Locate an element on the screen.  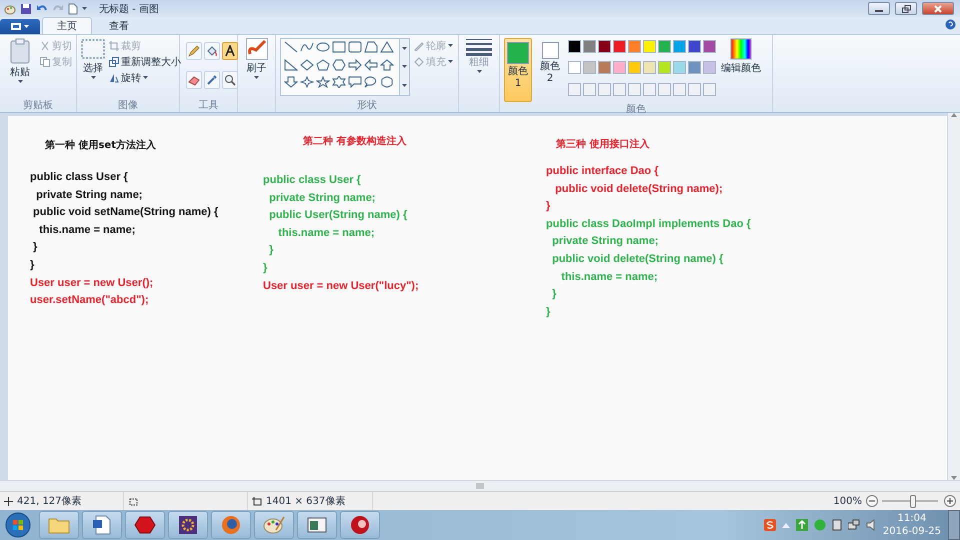
hexagon-icon is located at coordinates (145, 525).